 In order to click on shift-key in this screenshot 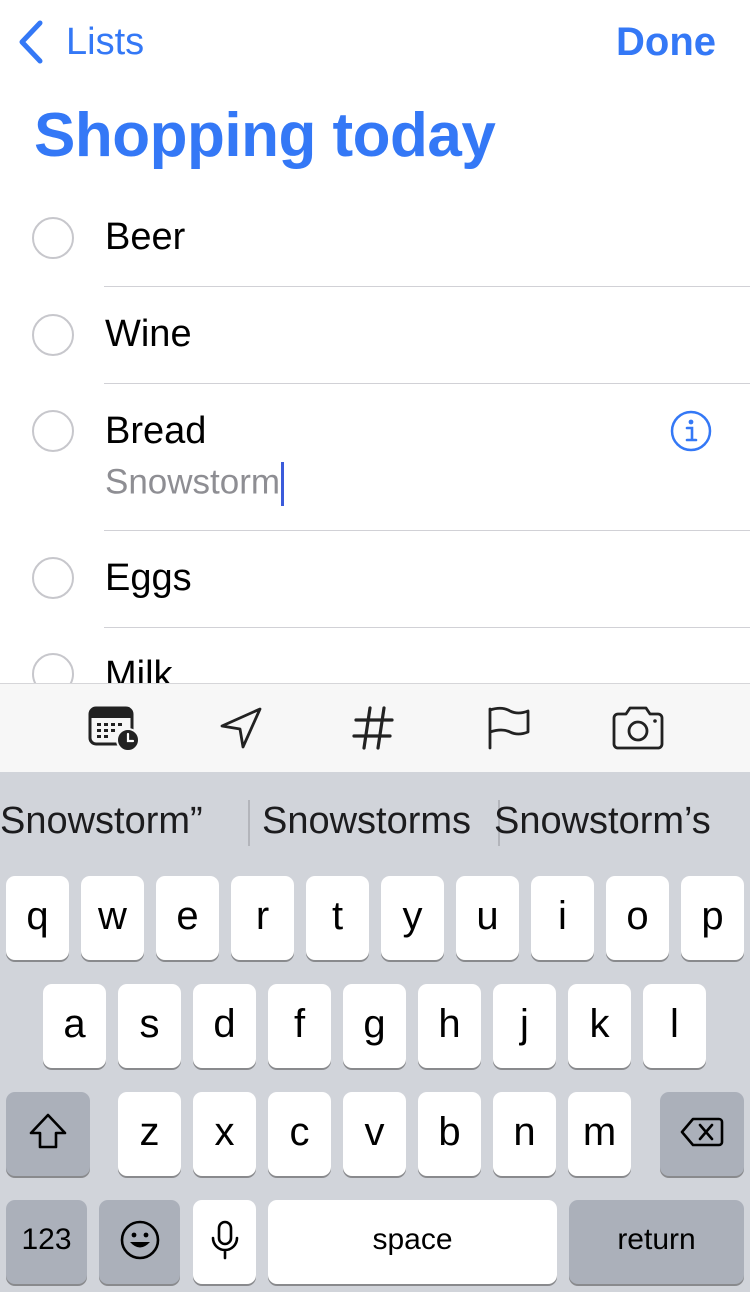, I will do `click(48, 1134)`.